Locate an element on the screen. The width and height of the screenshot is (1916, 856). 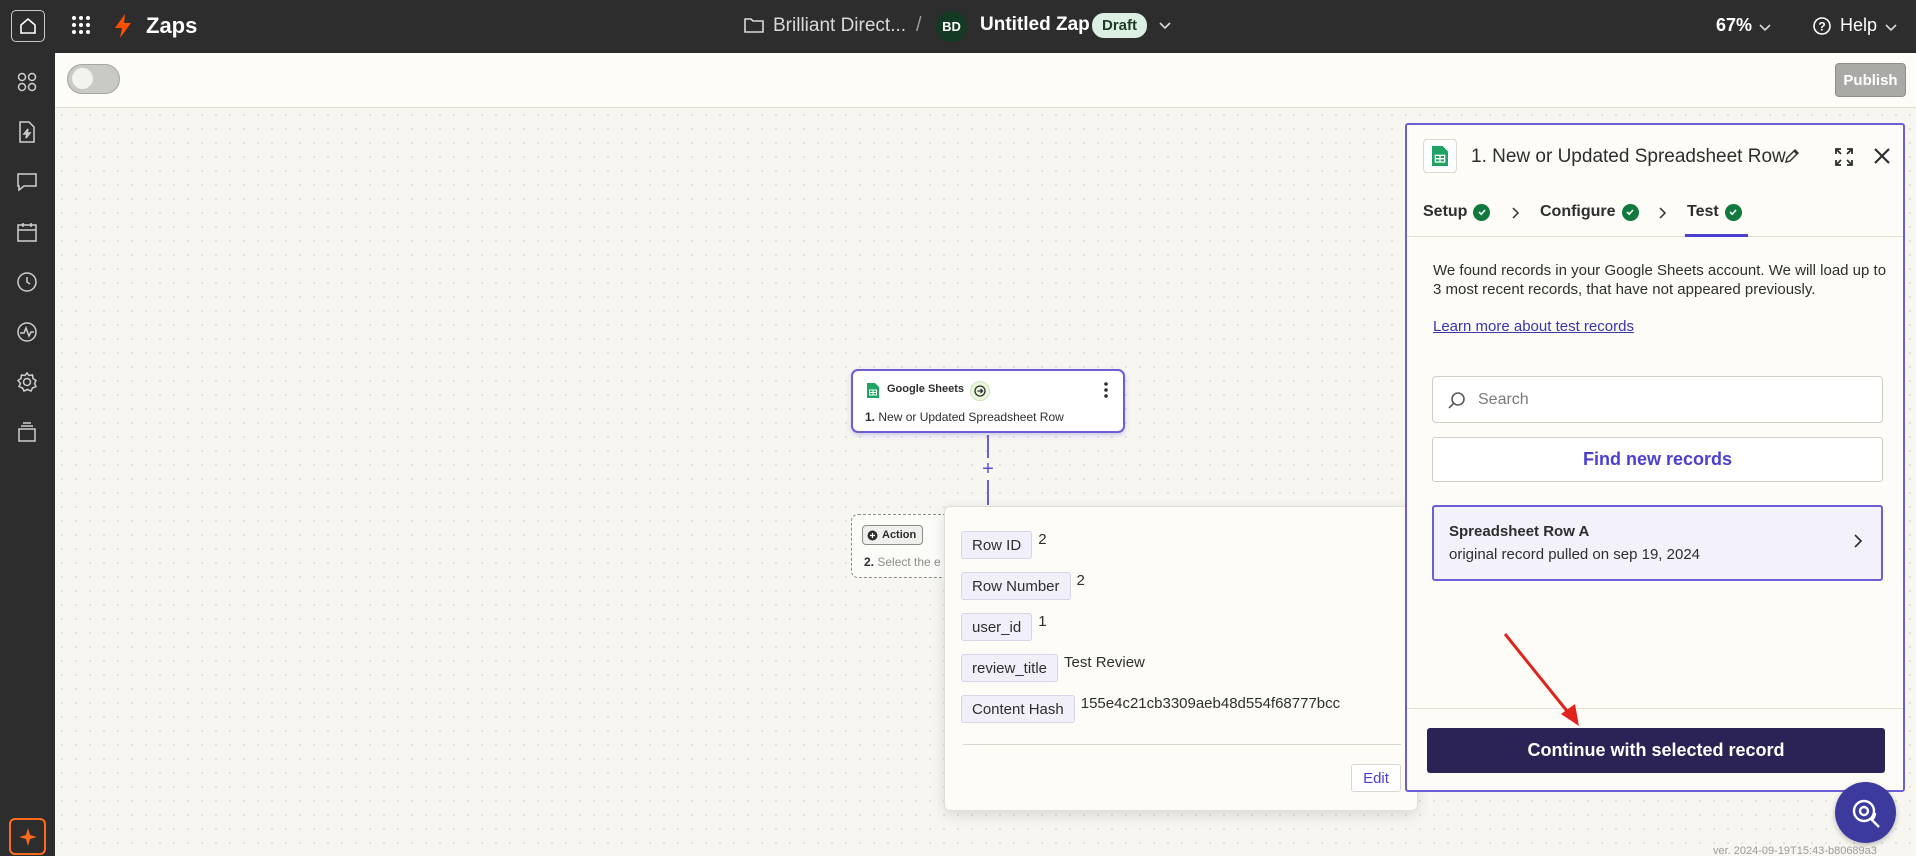
close-icon is located at coordinates (1882, 158).